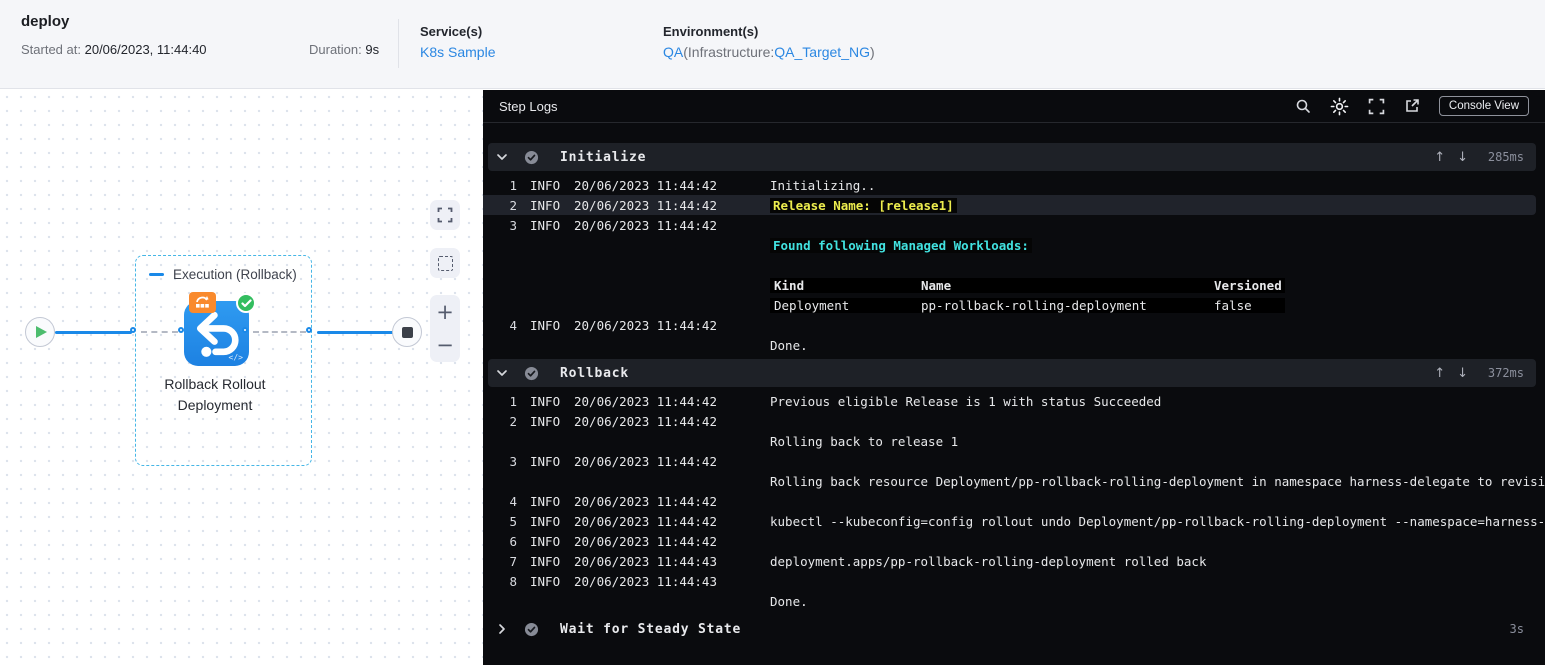  I want to click on marquee-select-button, so click(445, 263).